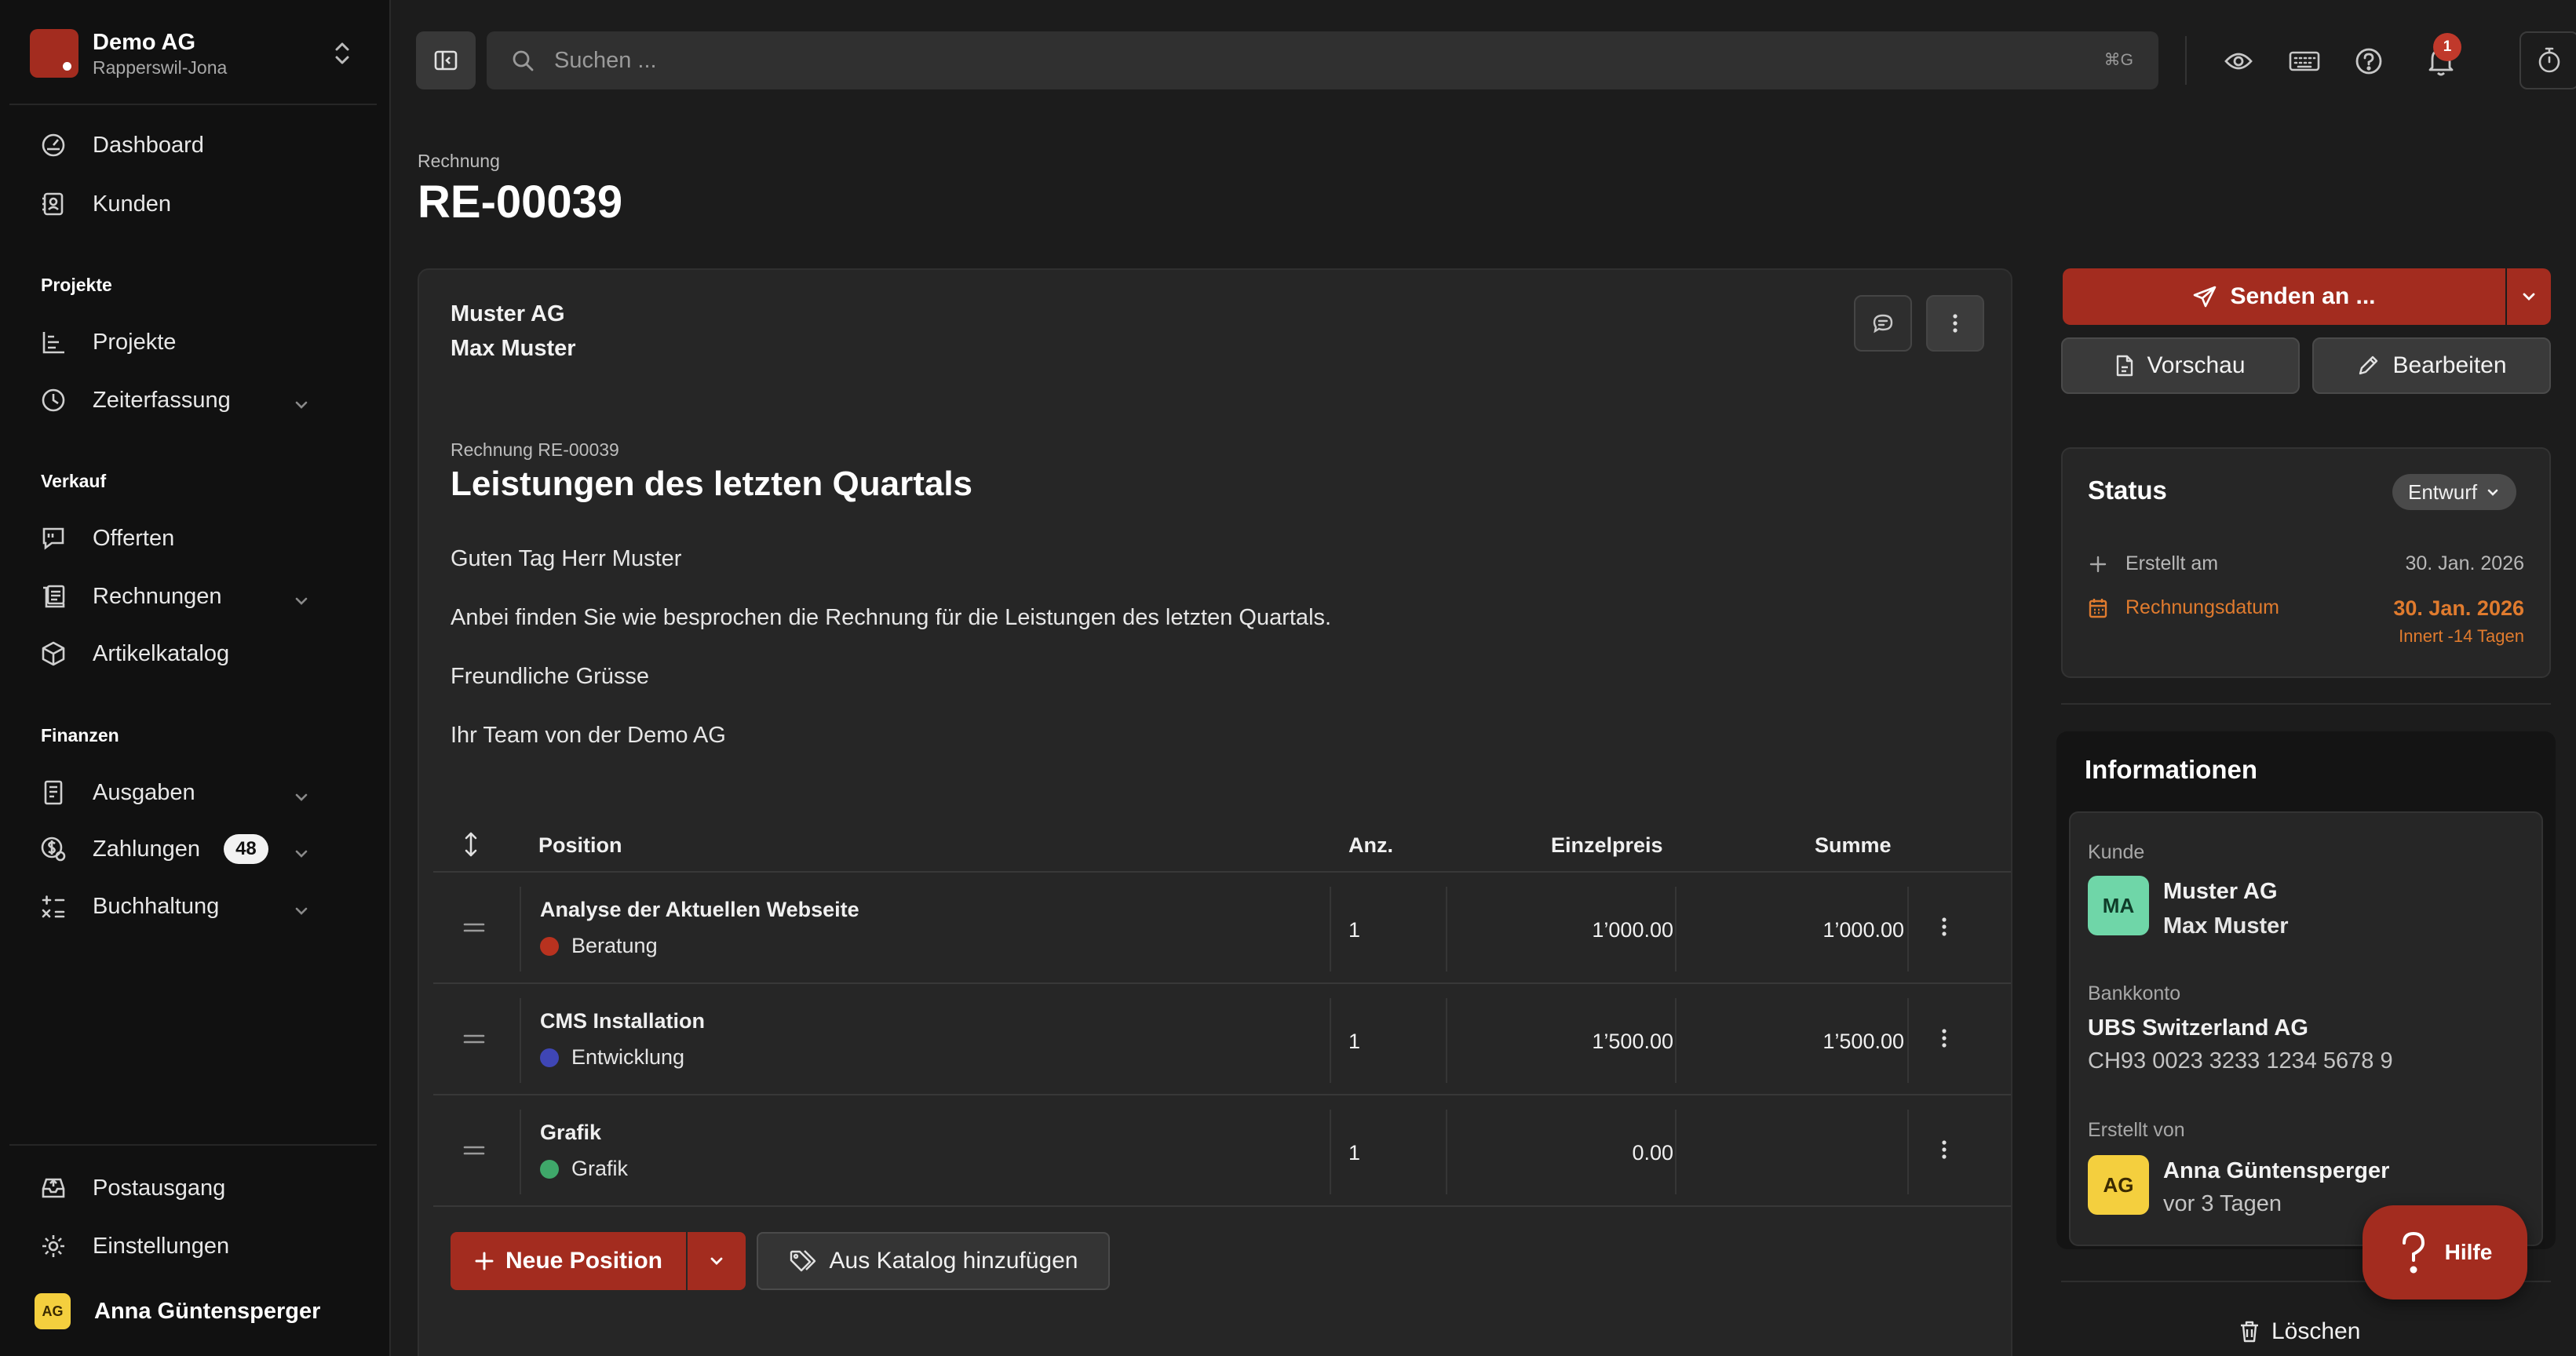 The image size is (2576, 1356). Describe the element at coordinates (2547, 60) in the screenshot. I see `timer-button` at that location.